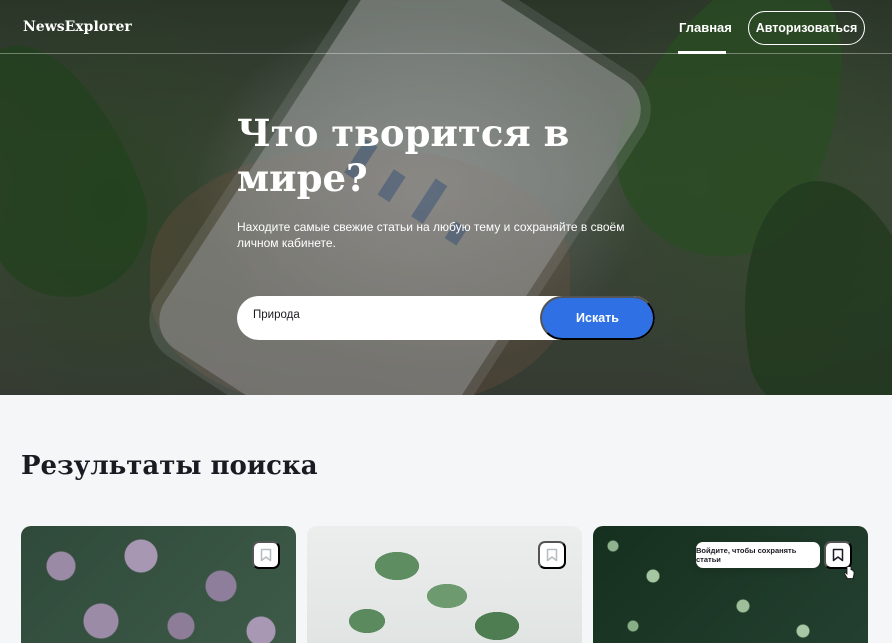 This screenshot has width=892, height=643. Describe the element at coordinates (730, 584) in the screenshot. I see `news-card: Войдите, чтобы сохранять статьи` at that location.